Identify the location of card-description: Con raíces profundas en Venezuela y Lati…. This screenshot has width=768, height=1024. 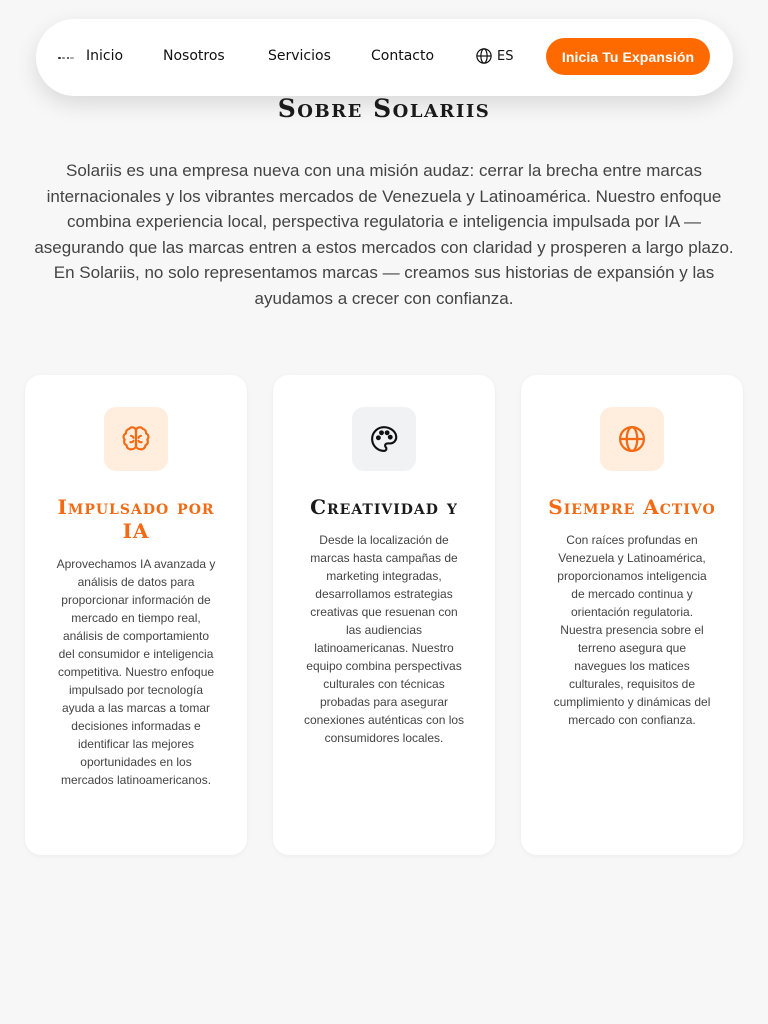
(632, 630).